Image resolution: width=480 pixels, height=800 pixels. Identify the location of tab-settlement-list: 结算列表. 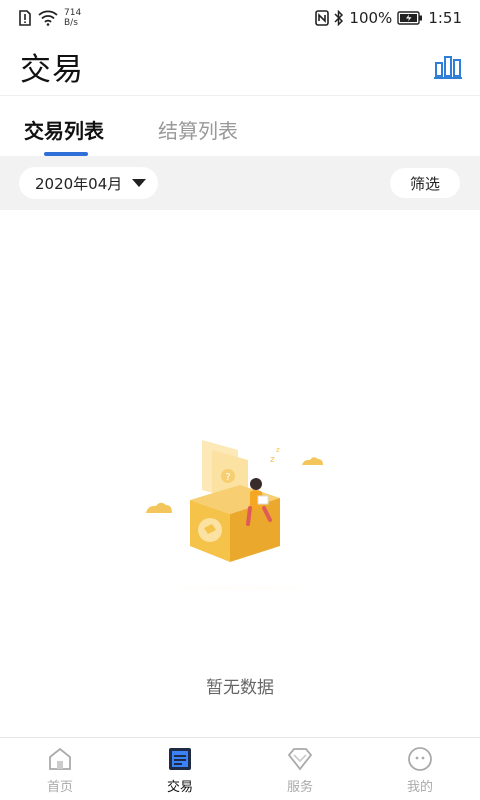
(198, 128).